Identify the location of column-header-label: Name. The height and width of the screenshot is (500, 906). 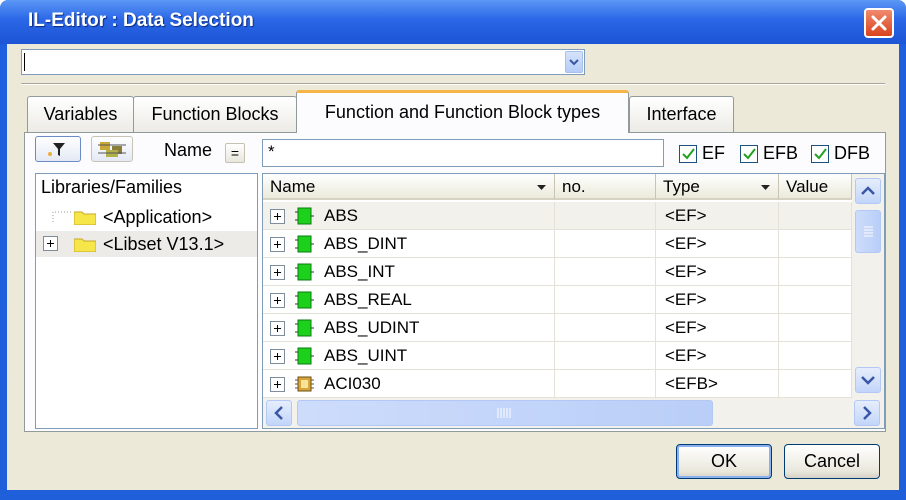
(293, 186).